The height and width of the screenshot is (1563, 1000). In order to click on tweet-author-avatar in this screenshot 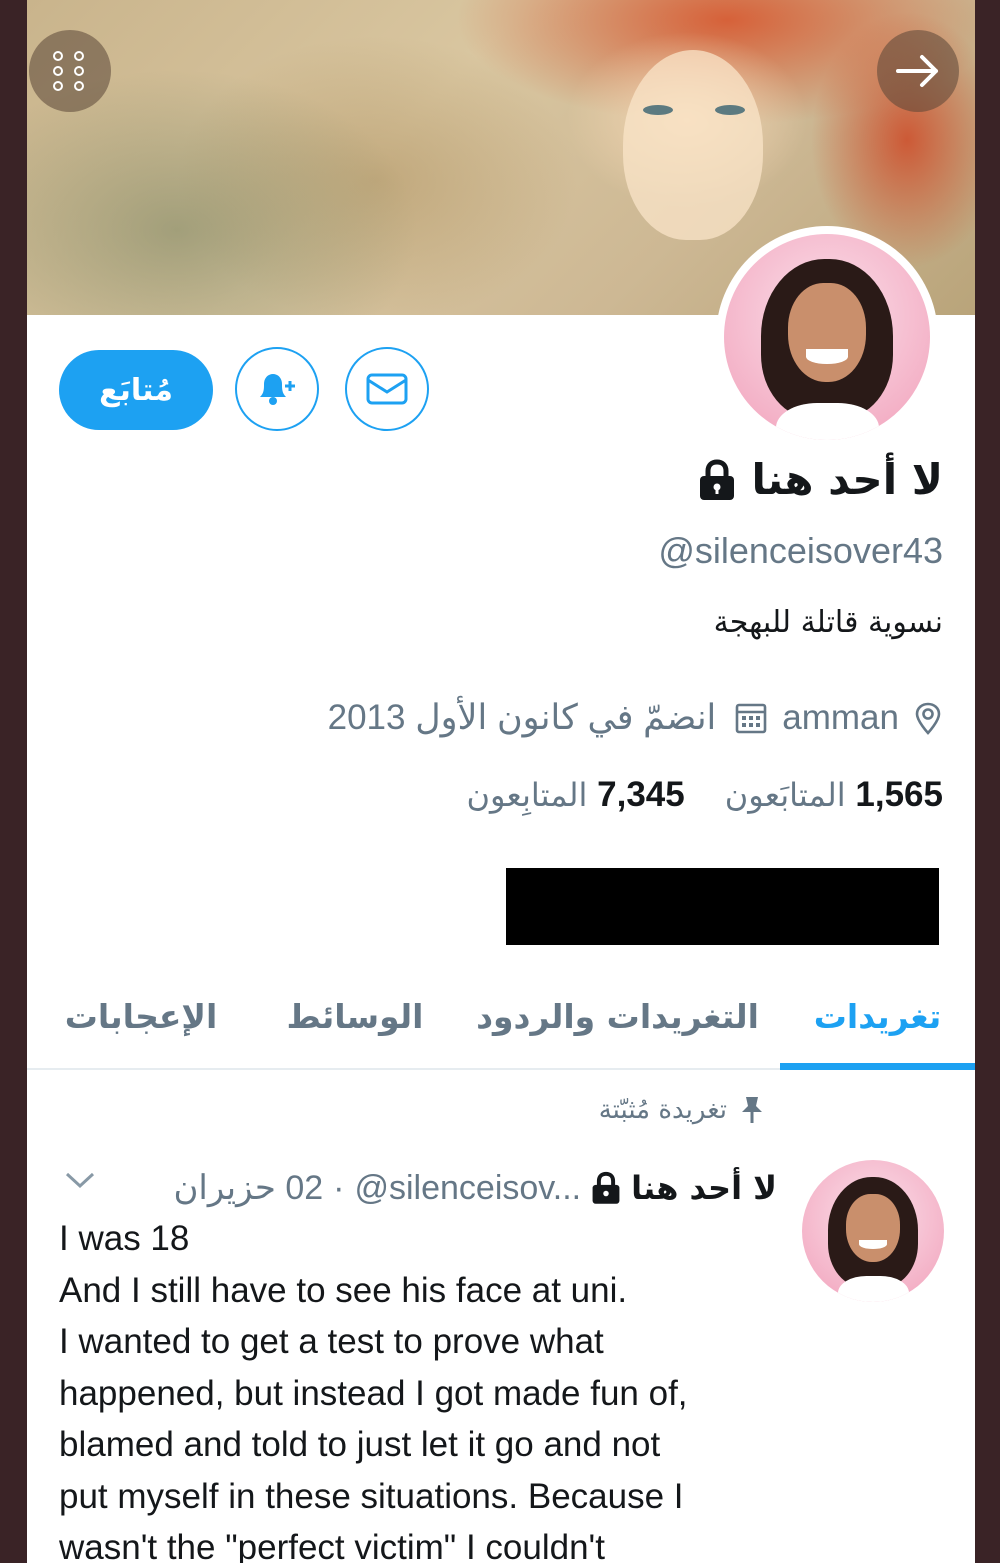, I will do `click(873, 1231)`.